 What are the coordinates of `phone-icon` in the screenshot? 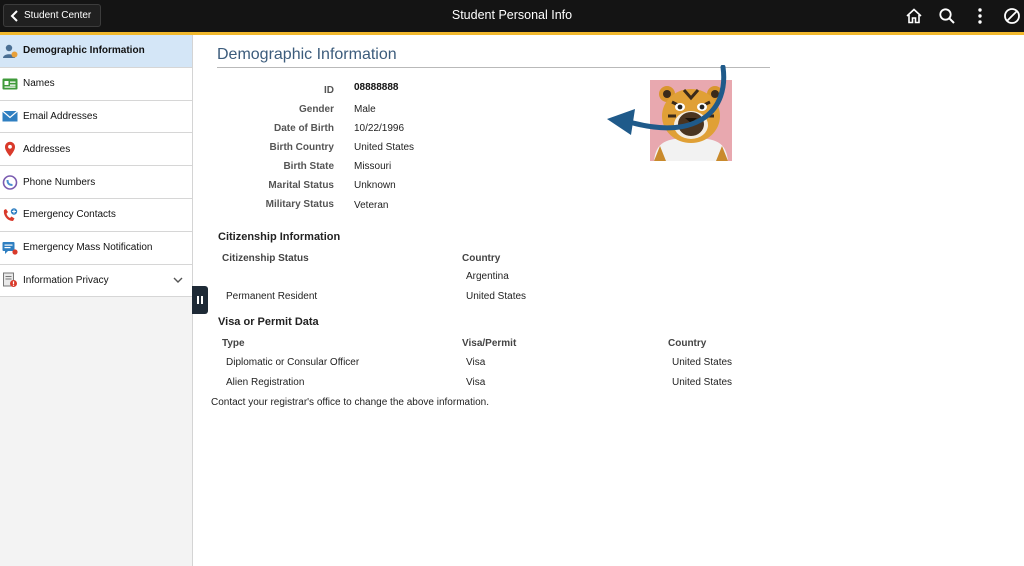 It's located at (10, 182).